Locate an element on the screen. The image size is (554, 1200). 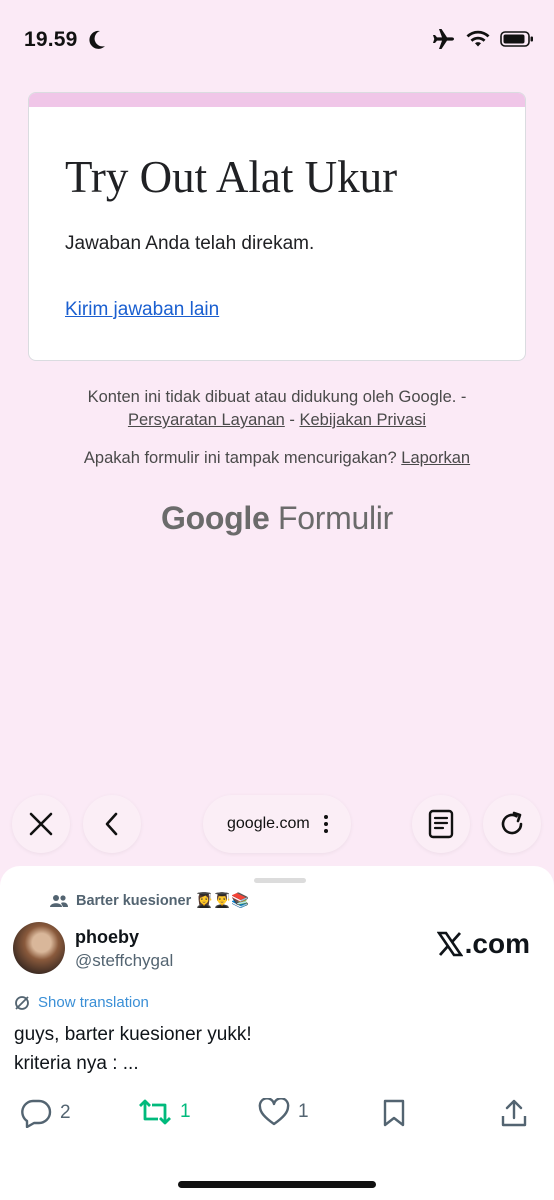
x-com-suffix: .com is located at coordinates (497, 943).